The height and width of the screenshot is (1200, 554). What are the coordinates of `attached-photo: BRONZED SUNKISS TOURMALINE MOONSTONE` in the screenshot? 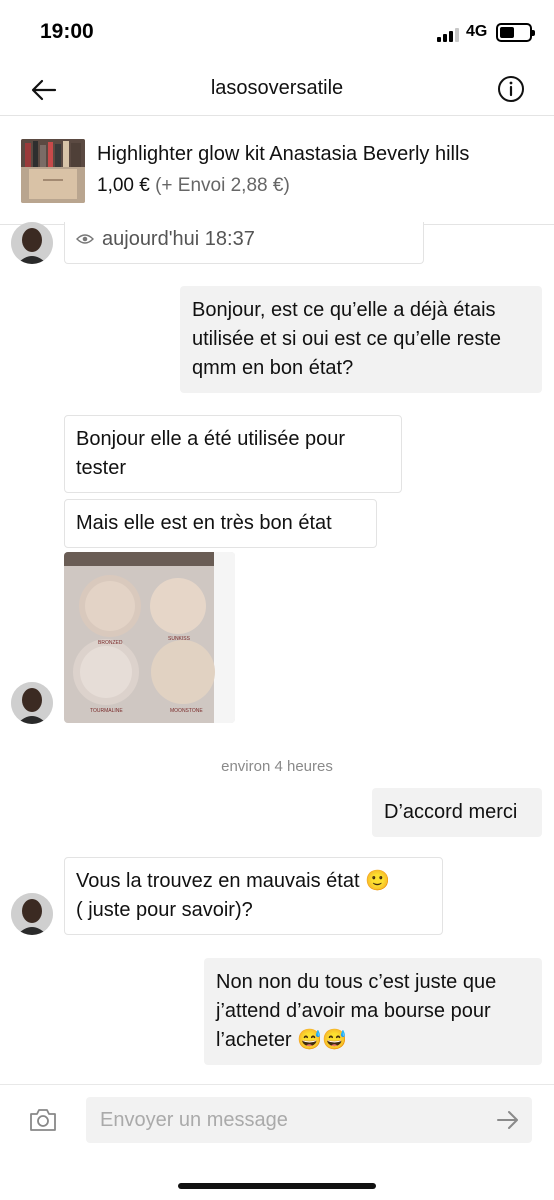 It's located at (149, 637).